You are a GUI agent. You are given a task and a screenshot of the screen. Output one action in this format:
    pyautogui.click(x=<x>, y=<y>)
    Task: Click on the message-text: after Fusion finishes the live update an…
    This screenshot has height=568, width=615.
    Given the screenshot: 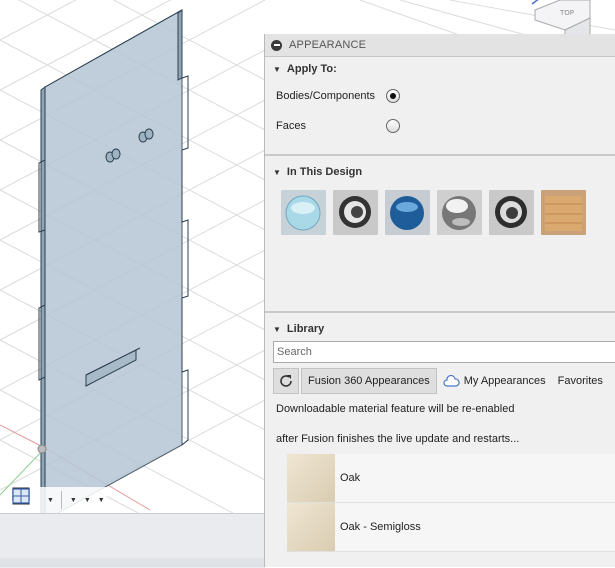 What is the action you would take?
    pyautogui.click(x=398, y=439)
    